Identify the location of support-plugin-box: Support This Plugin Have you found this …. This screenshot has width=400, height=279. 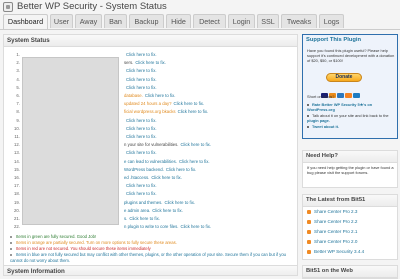
(350, 86).